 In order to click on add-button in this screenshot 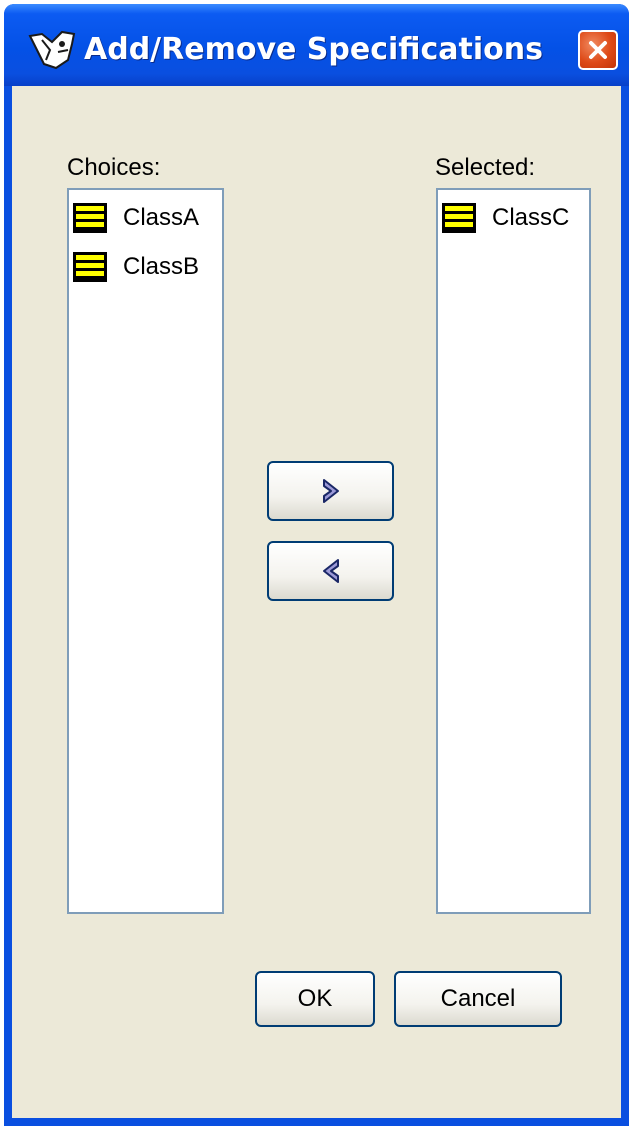, I will do `click(330, 491)`.